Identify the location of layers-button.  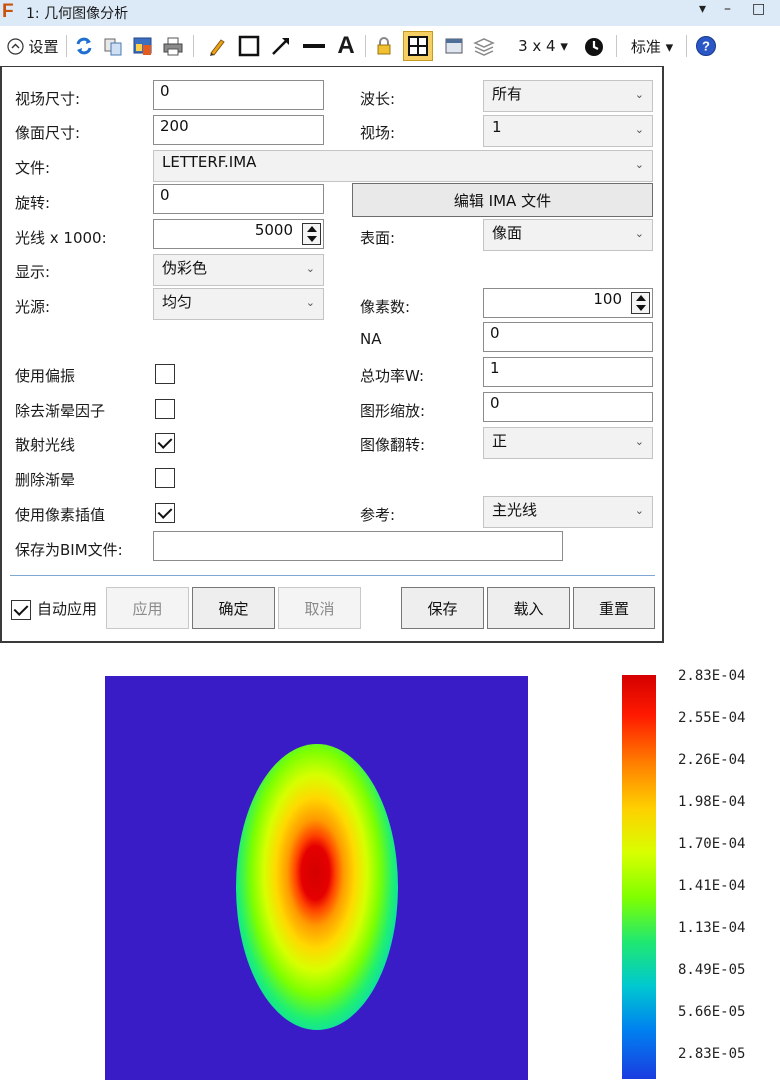
(484, 46).